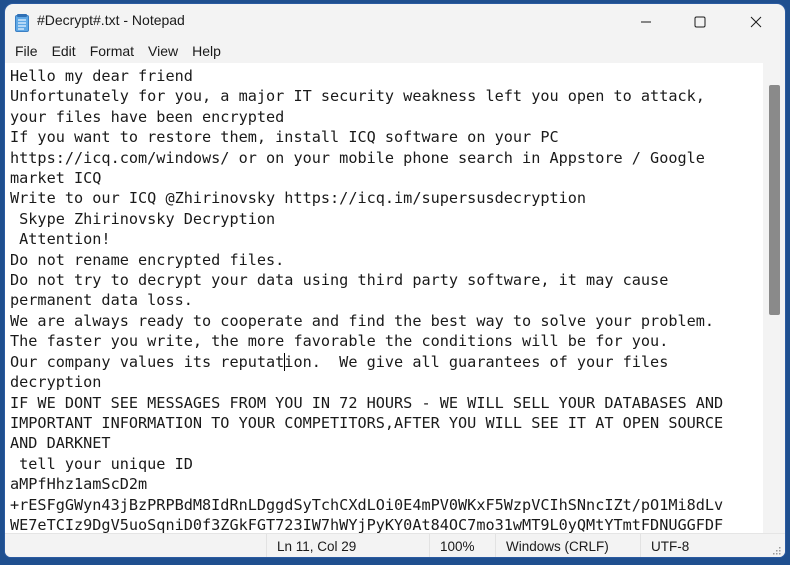 The width and height of the screenshot is (790, 565). I want to click on close-button, so click(756, 22).